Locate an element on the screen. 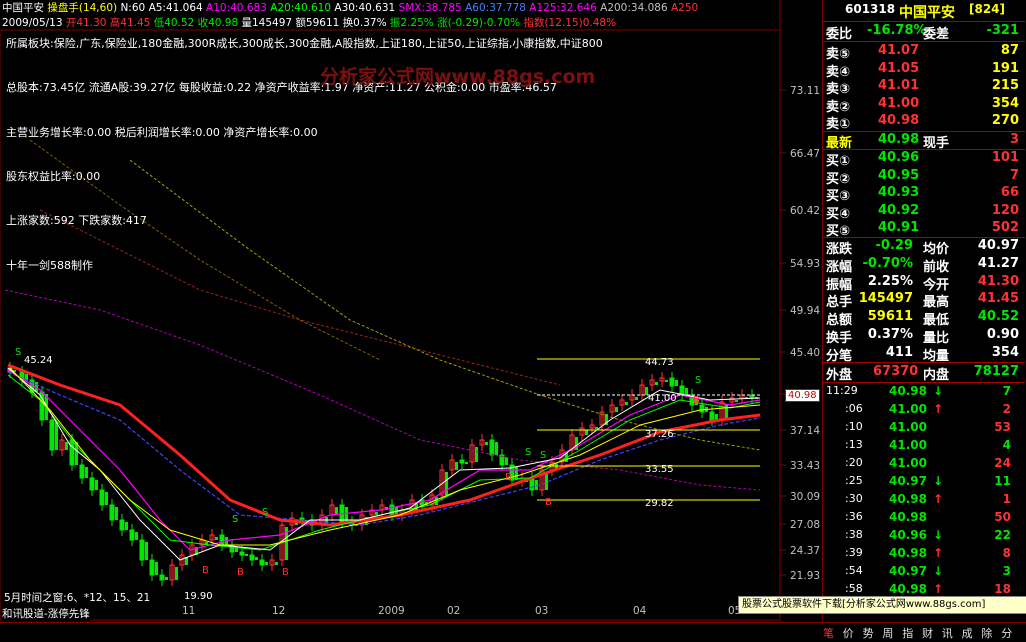  tick-row: :30 40.98 ↑ 1 is located at coordinates (924, 501).